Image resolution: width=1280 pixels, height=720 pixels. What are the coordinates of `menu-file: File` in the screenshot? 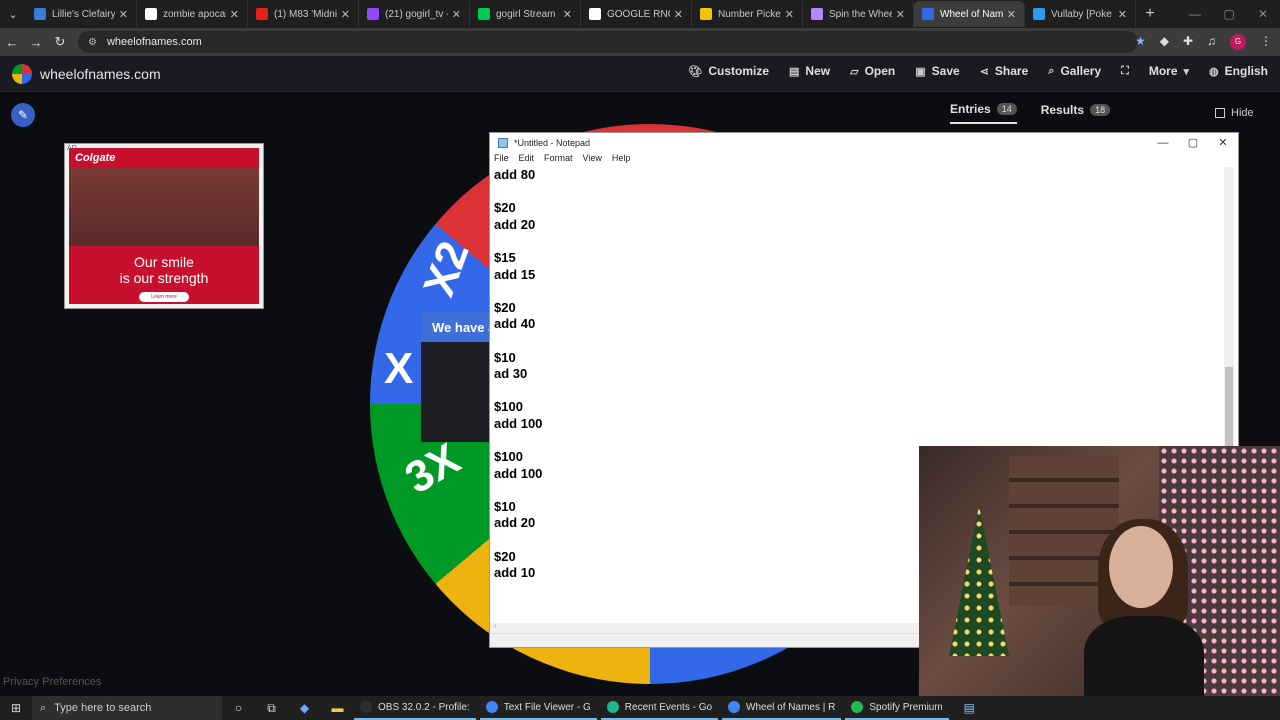 It's located at (501, 160).